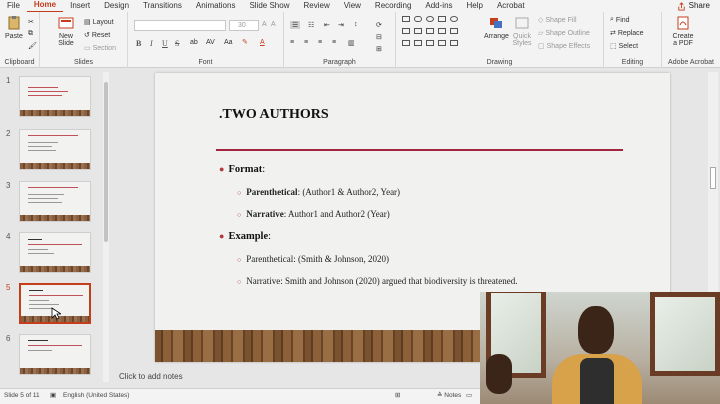  Describe the element at coordinates (66, 31) in the screenshot. I see `new-slide-button: New Slide` at that location.